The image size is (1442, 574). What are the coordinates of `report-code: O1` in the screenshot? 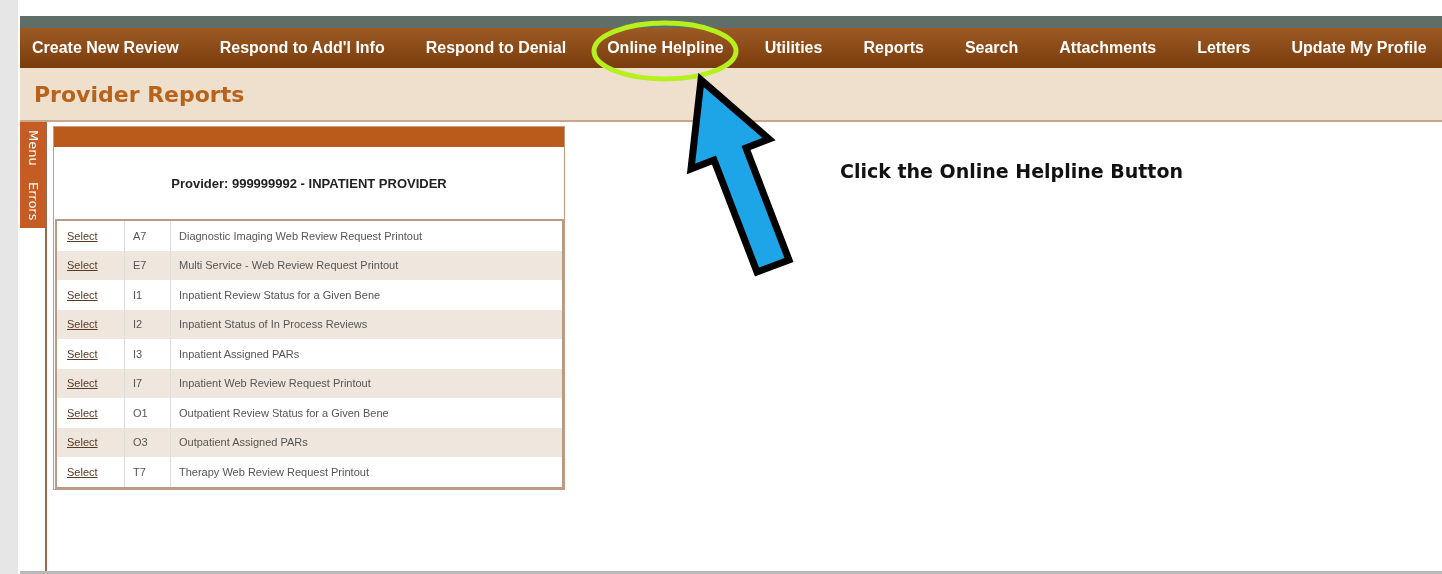 It's located at (148, 413).